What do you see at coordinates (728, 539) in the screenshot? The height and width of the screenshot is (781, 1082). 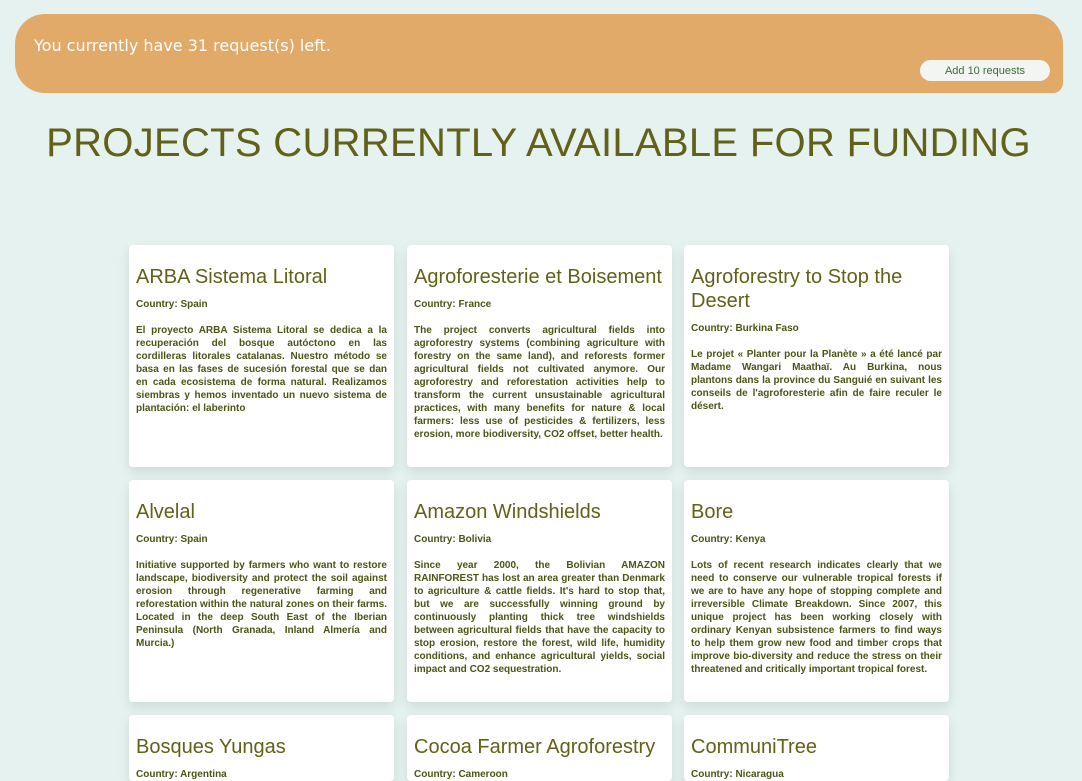 I see `project-country: Country: Kenya` at bounding box center [728, 539].